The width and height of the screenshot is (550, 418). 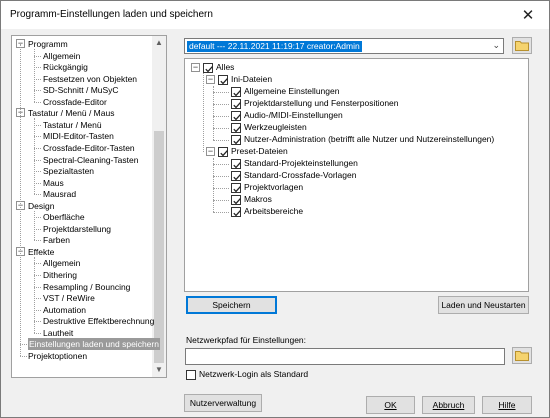 I want to click on scroll-up-arrow-icon: ▲, so click(x=159, y=43).